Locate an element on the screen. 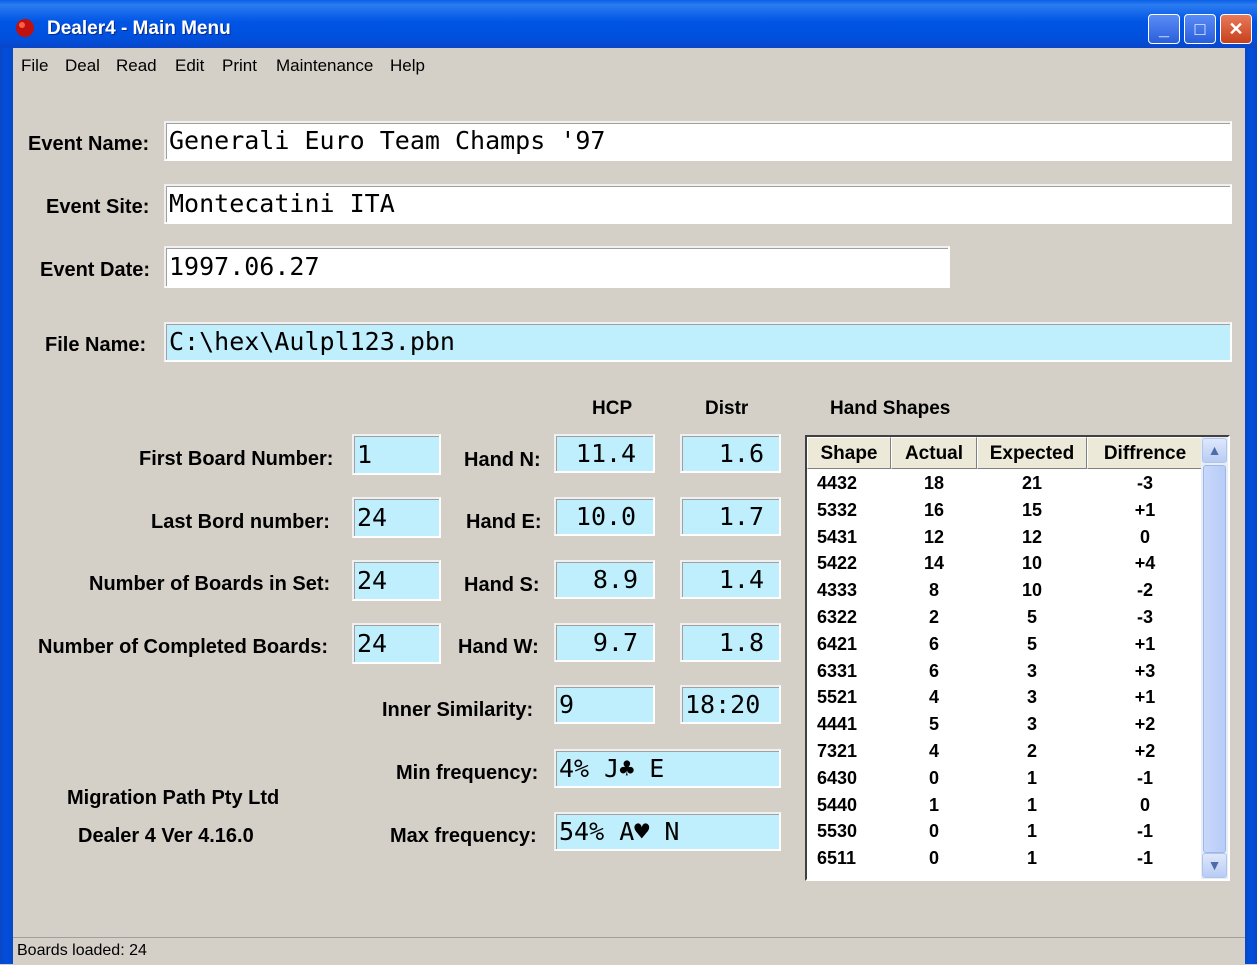 This screenshot has width=1257, height=965. list-item: 6430 0 1 -1 is located at coordinates (1005, 779).